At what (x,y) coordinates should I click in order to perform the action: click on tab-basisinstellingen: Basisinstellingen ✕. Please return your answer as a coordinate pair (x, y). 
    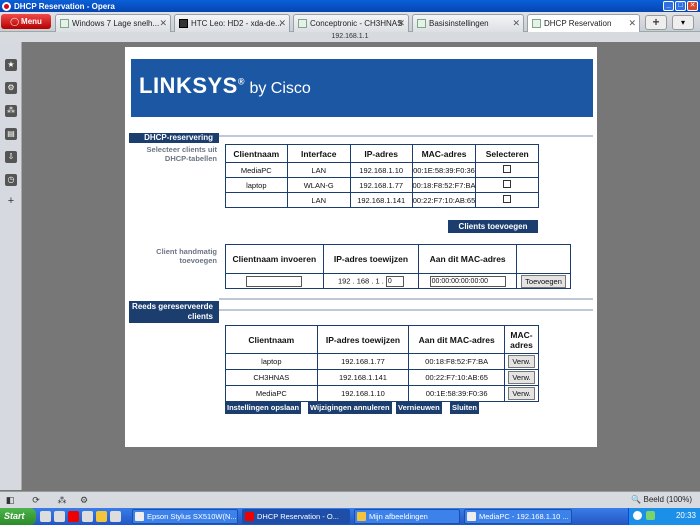
    Looking at the image, I should click on (468, 23).